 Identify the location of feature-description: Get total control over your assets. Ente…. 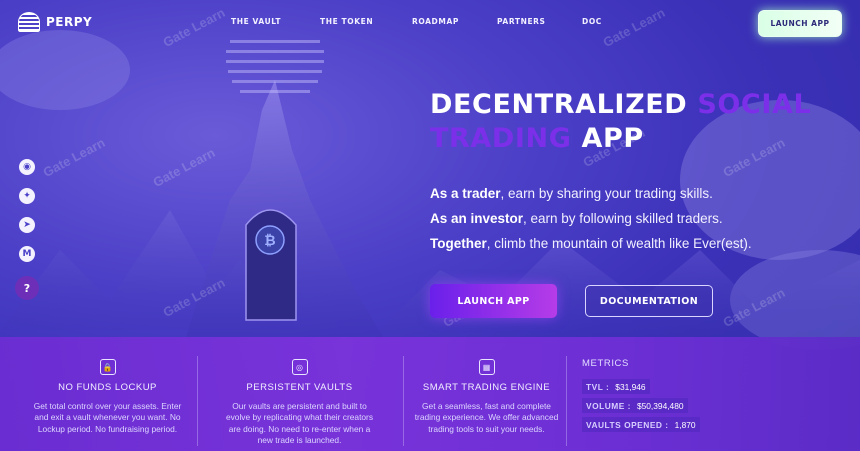
(107, 417).